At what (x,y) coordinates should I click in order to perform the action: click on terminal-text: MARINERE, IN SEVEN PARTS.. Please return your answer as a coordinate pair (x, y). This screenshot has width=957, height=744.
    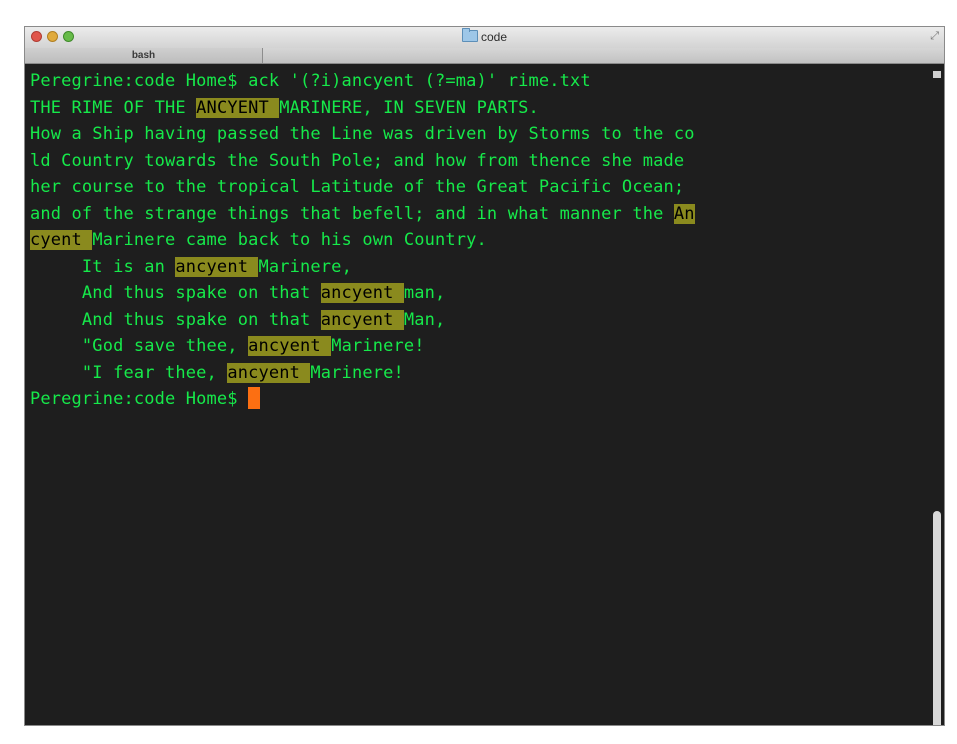
    Looking at the image, I should click on (409, 107).